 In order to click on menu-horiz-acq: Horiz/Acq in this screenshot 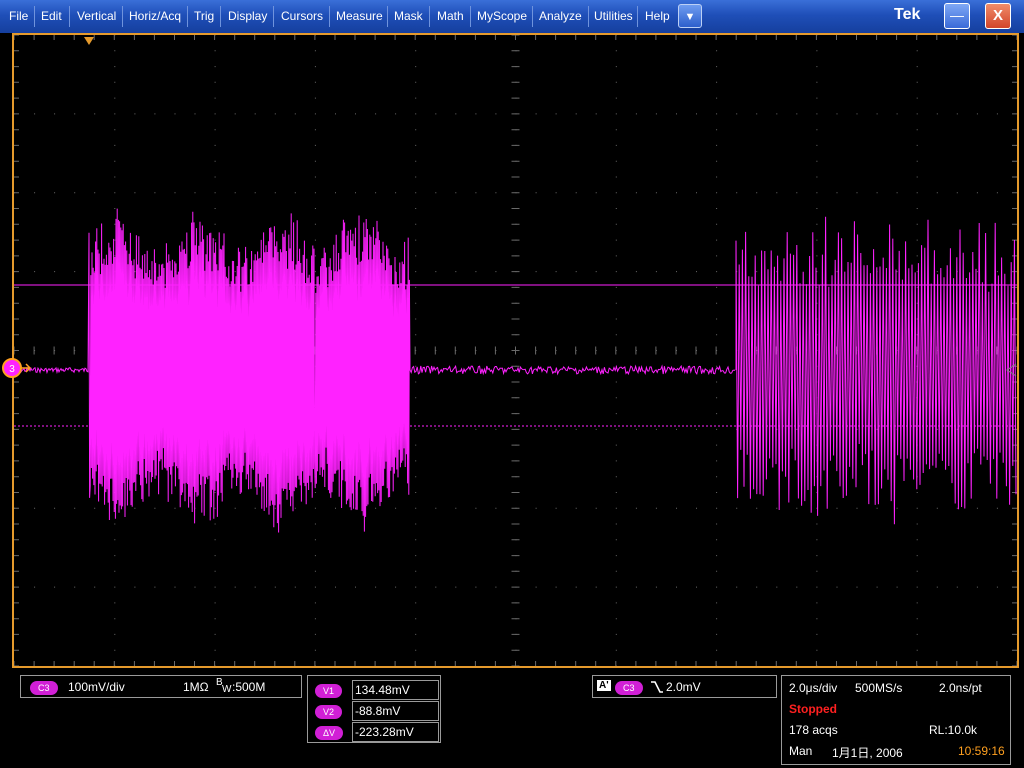, I will do `click(155, 16)`.